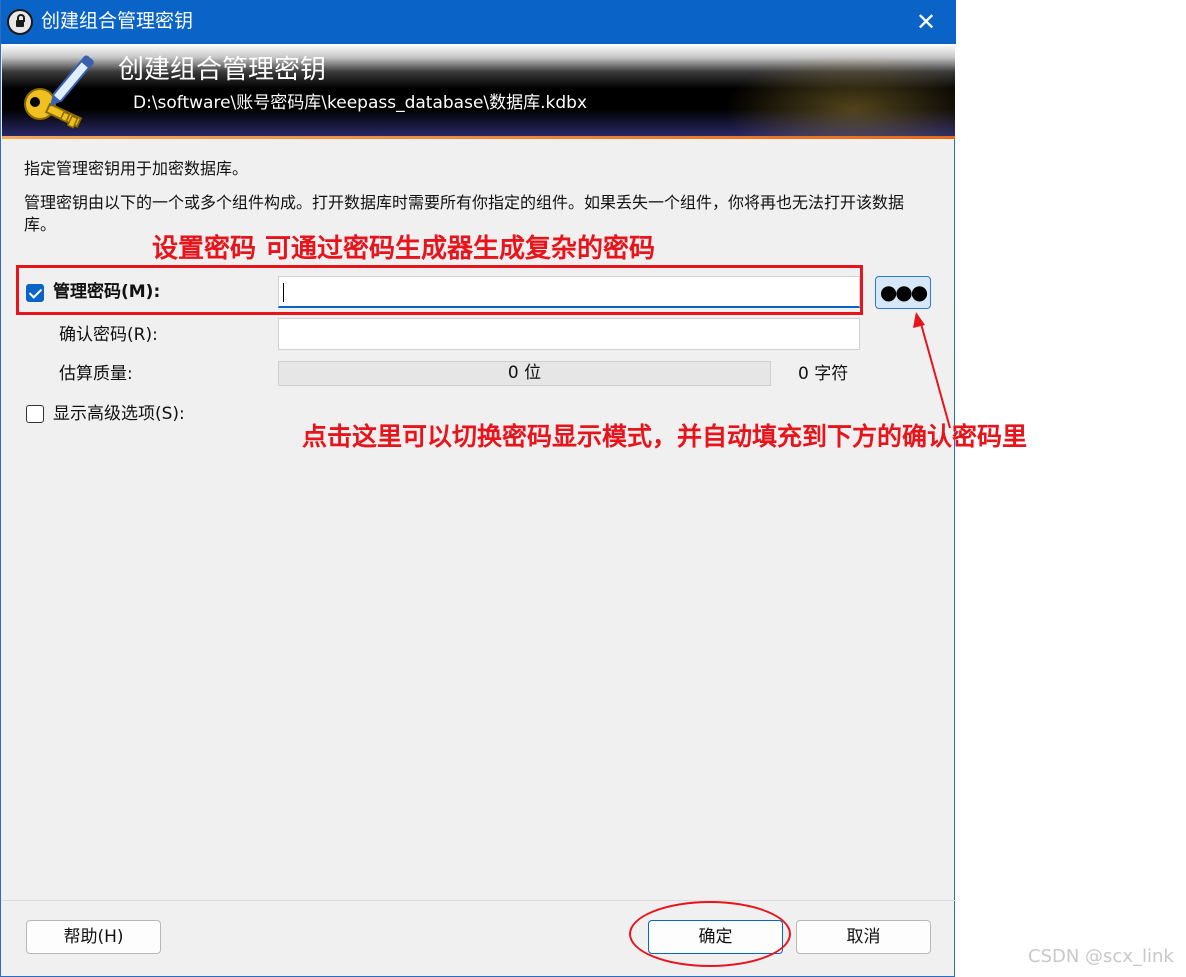 The height and width of the screenshot is (977, 1186). What do you see at coordinates (35, 414) in the screenshot?
I see `advanced-options-checkbox` at bounding box center [35, 414].